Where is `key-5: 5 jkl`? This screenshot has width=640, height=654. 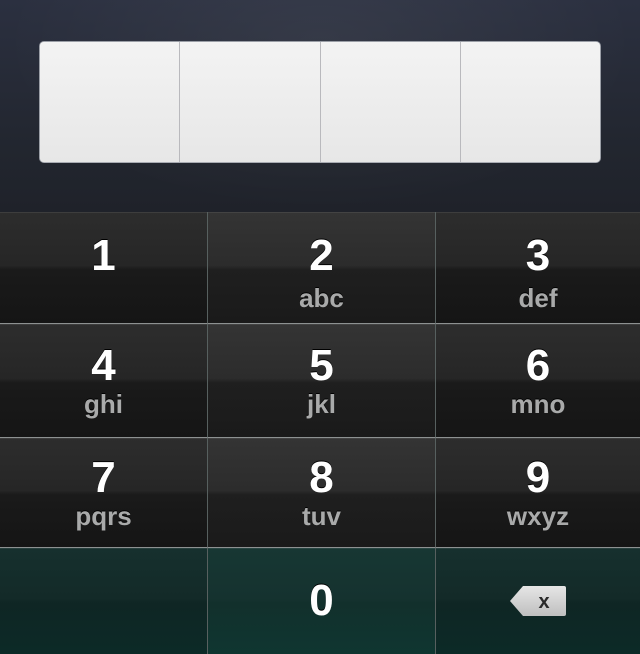
key-5: 5 jkl is located at coordinates (322, 381).